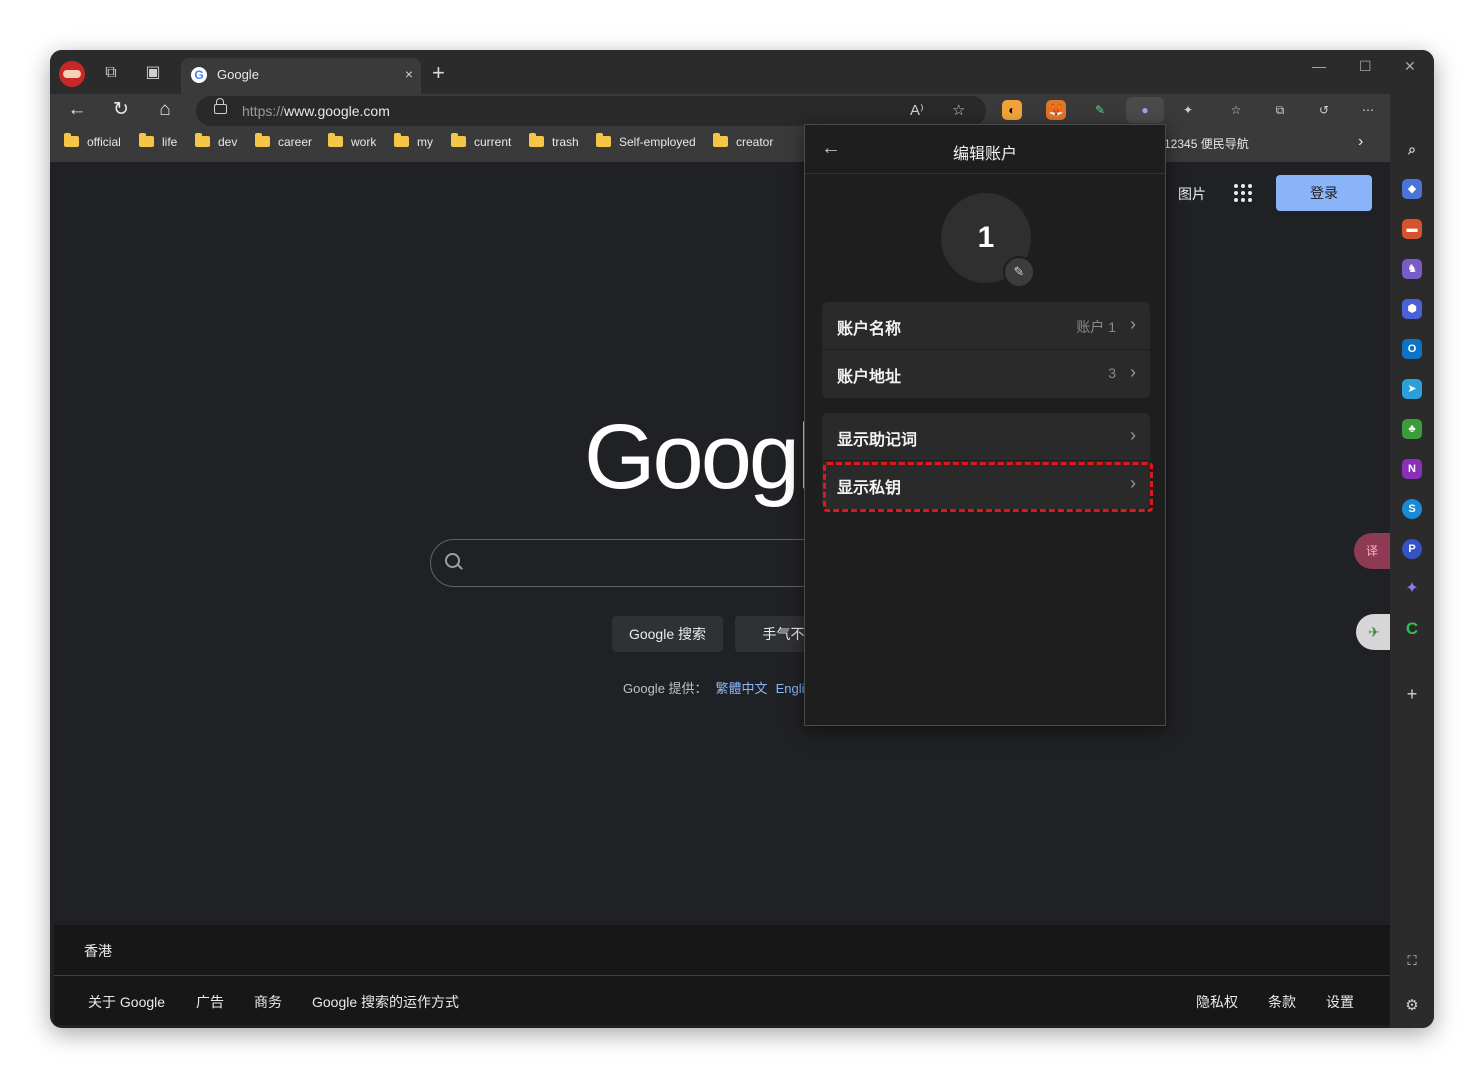 This screenshot has width=1484, height=1079. I want to click on address-bar: https://www.google.com A⁾ ☆, so click(591, 111).